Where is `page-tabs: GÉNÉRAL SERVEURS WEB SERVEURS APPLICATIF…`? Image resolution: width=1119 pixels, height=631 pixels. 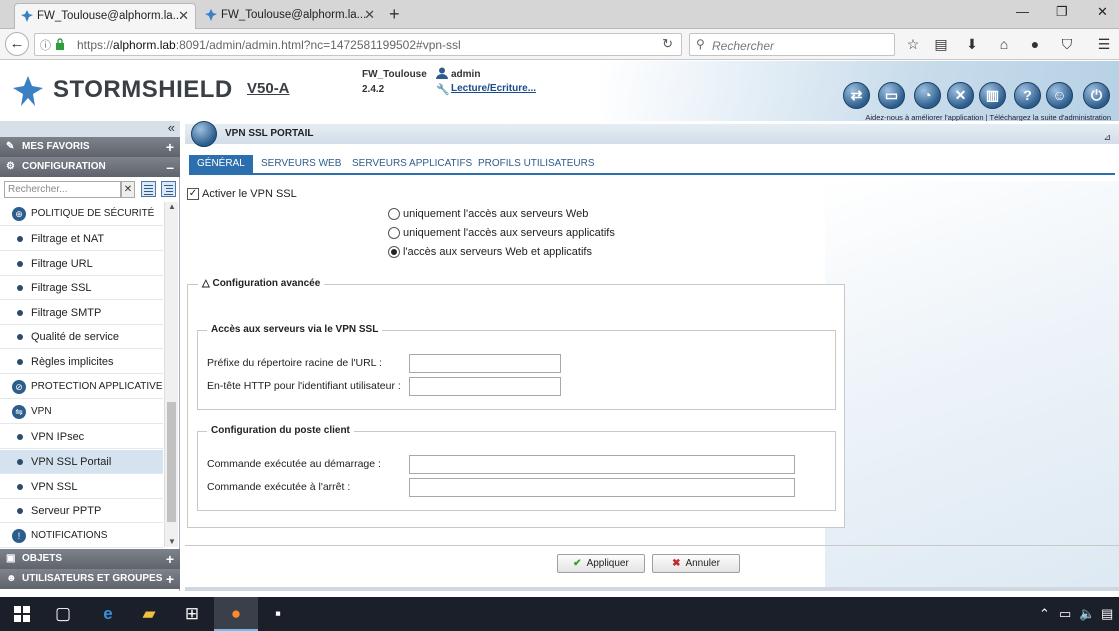
page-tabs: GÉNÉRAL SERVEURS WEB SERVEURS APPLICATIF… is located at coordinates (652, 165).